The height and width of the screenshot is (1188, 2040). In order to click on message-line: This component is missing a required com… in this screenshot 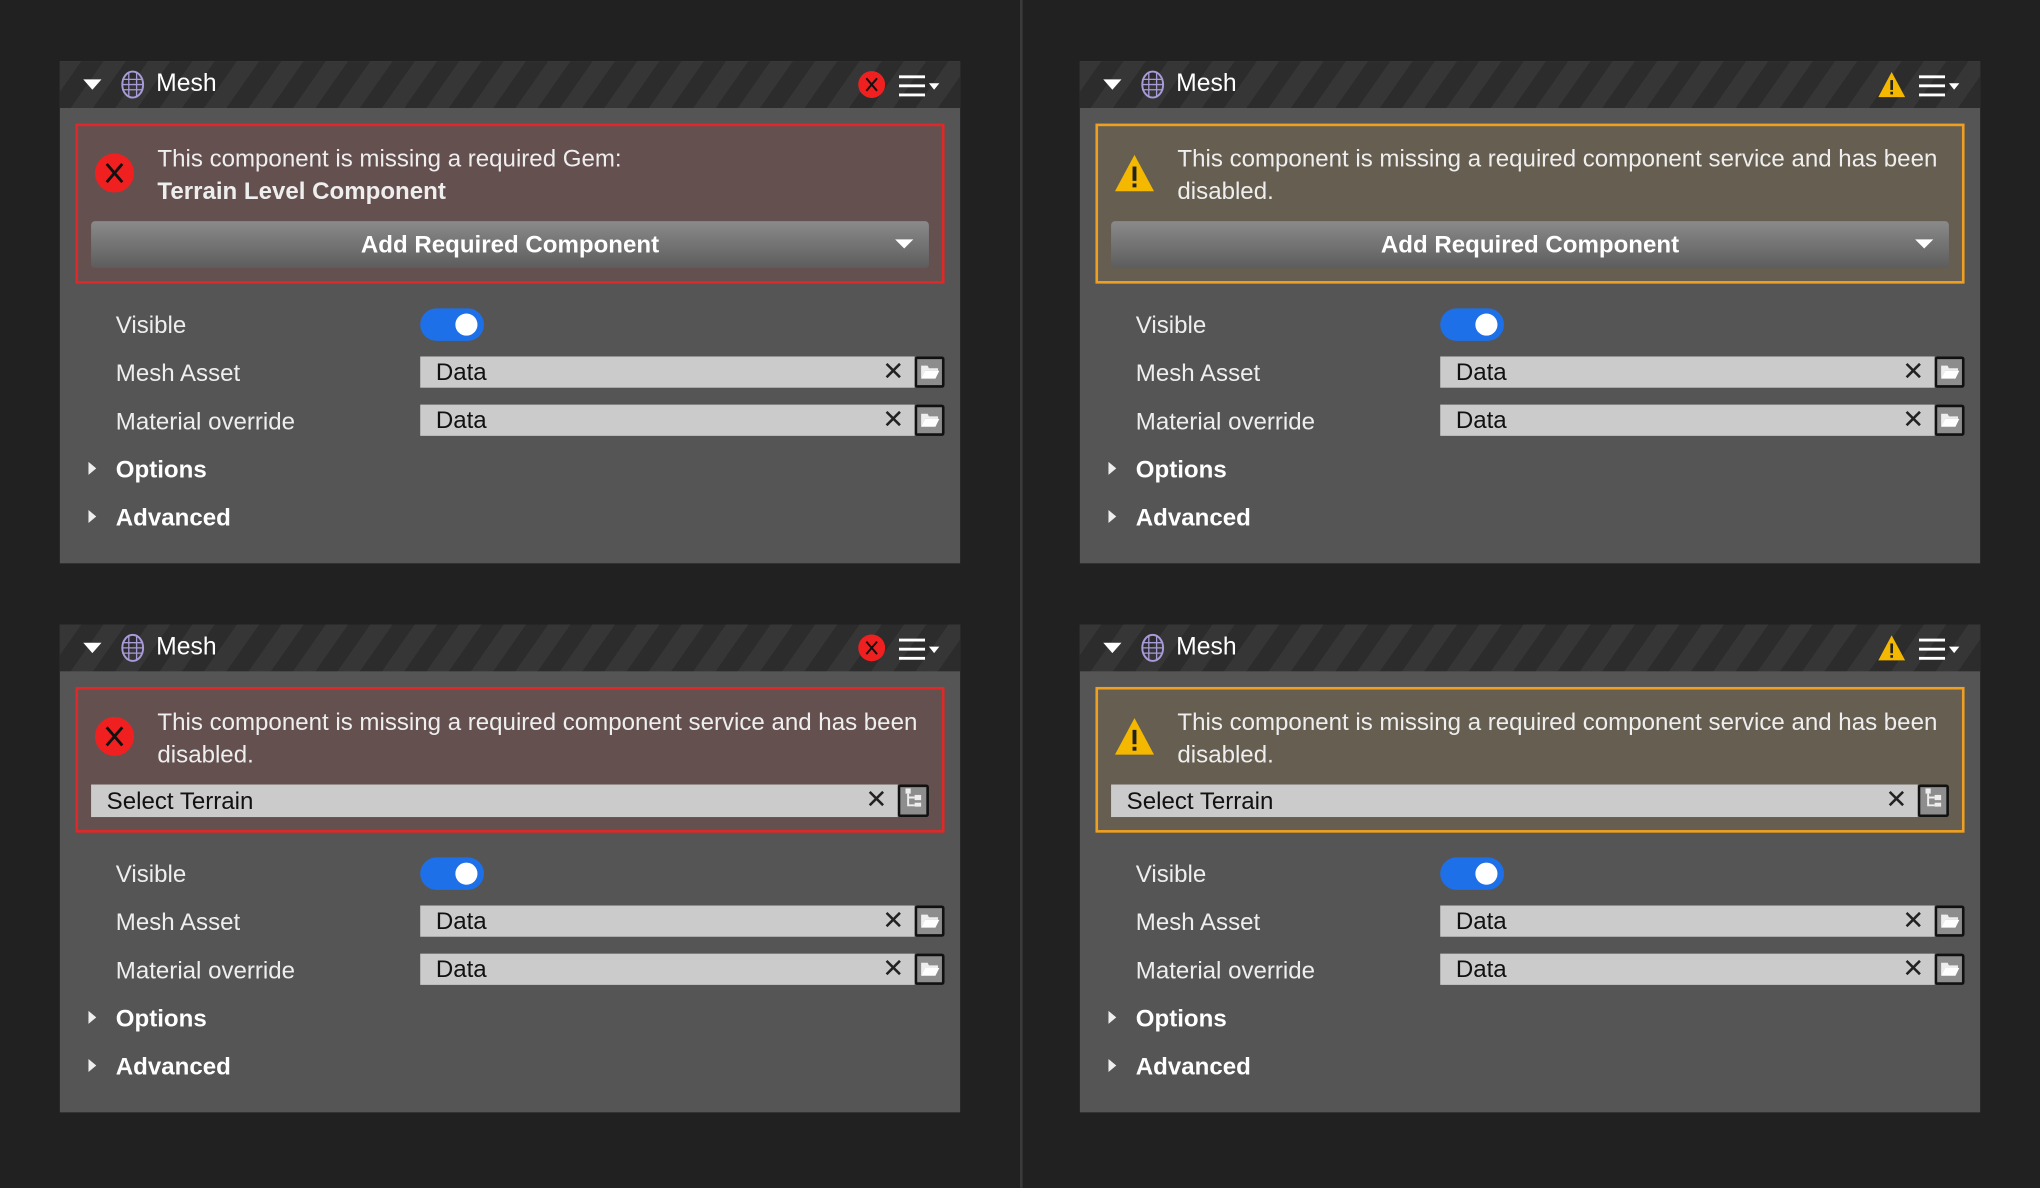, I will do `click(537, 737)`.